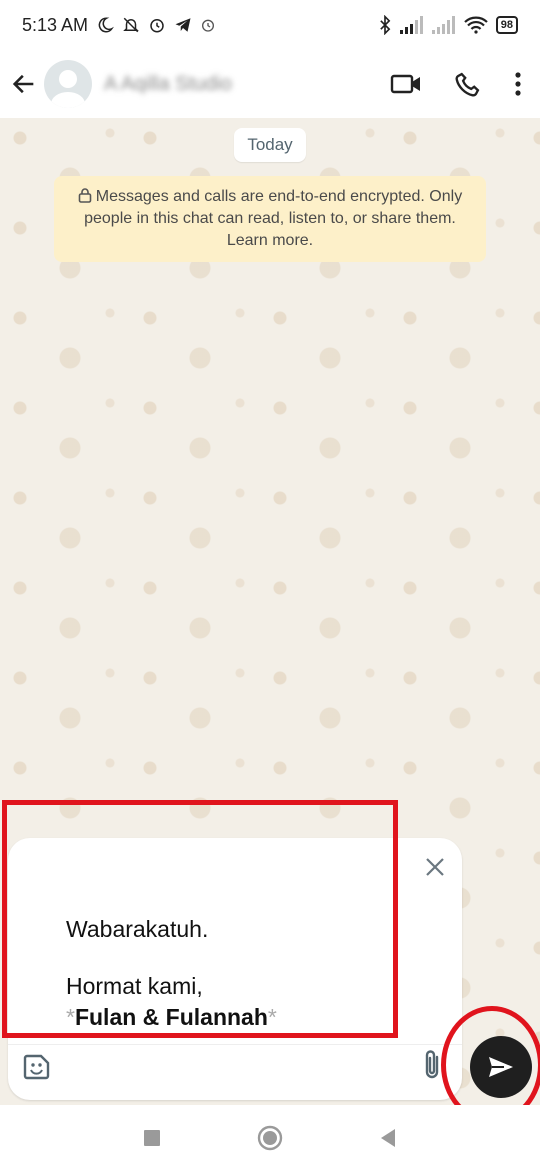  Describe the element at coordinates (200, 919) in the screenshot. I see `highlight-box-message` at that location.